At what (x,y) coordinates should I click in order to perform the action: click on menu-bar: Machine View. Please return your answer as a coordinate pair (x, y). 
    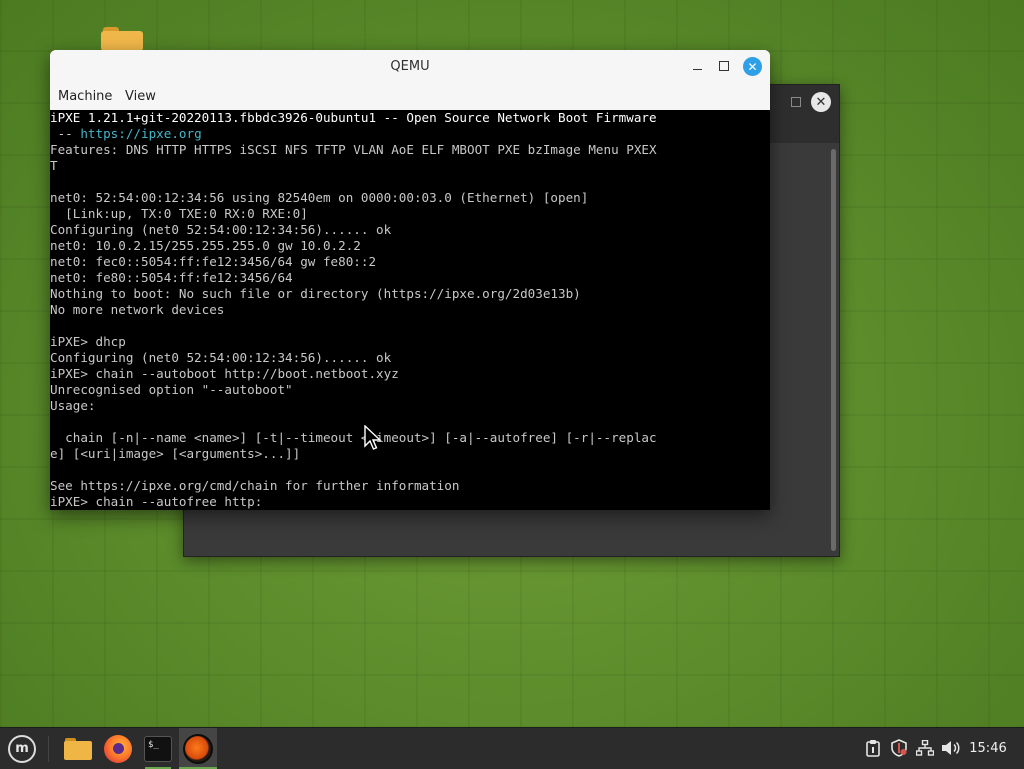
    Looking at the image, I should click on (410, 97).